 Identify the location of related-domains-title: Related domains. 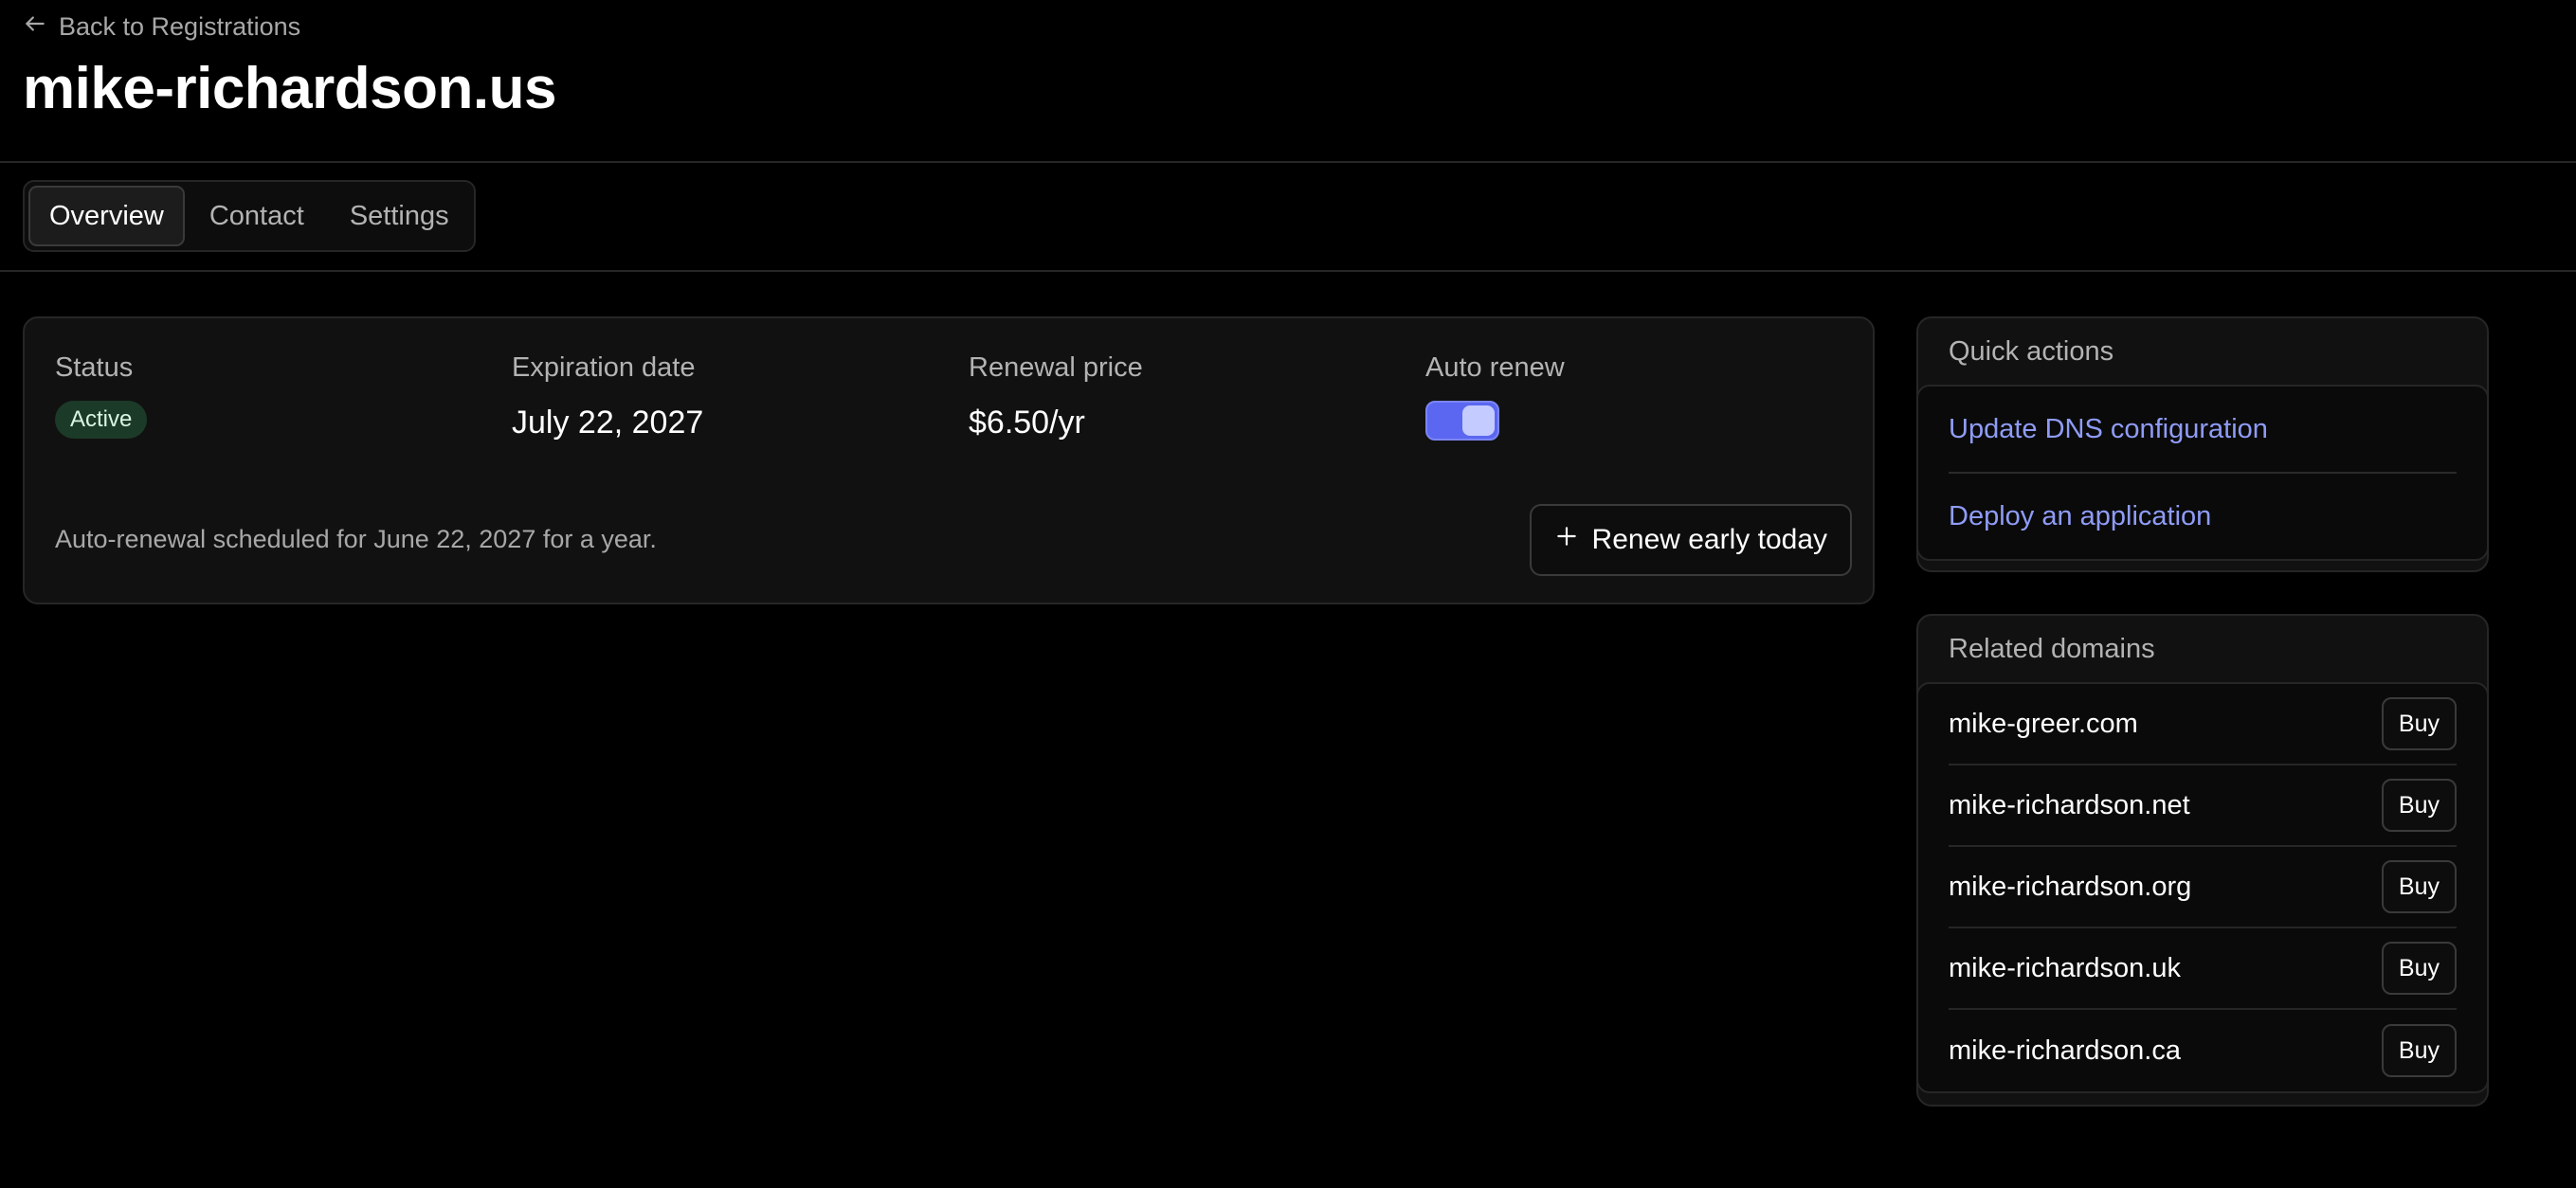
(2052, 648).